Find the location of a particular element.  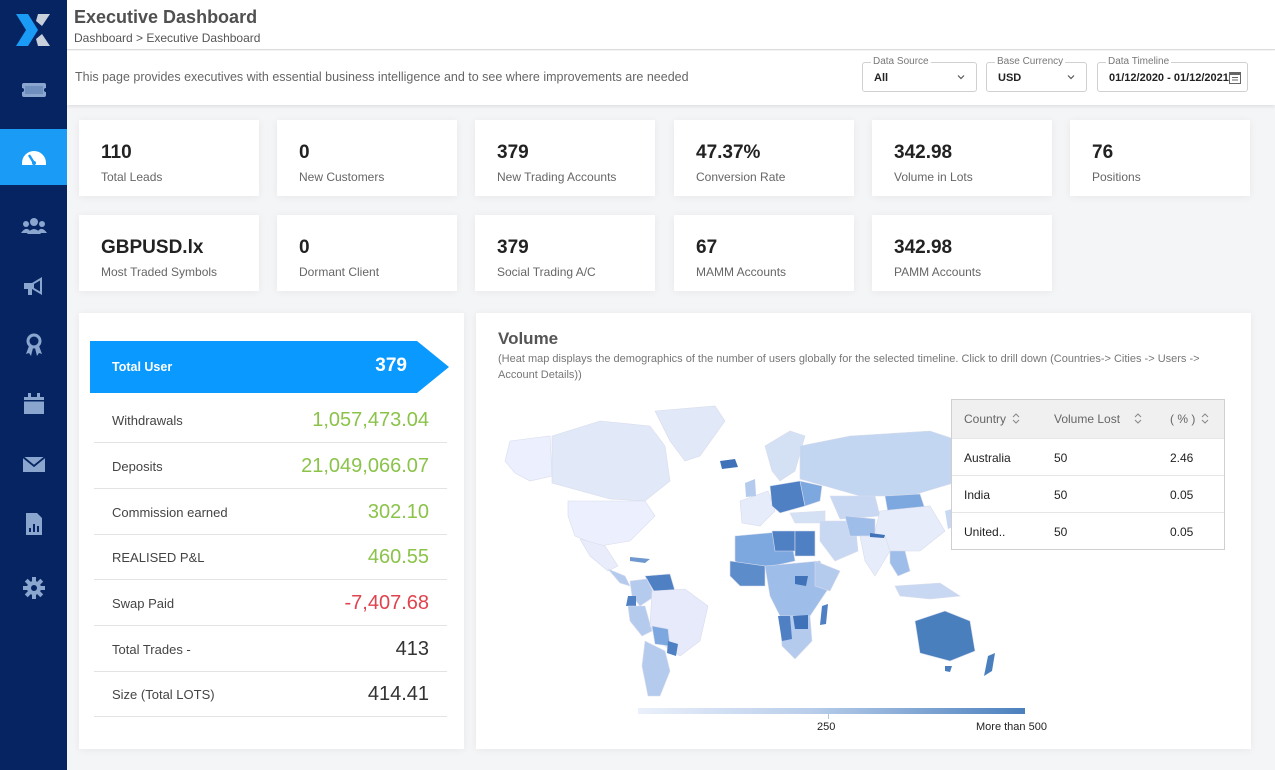

map-region-alaska is located at coordinates (528, 458).